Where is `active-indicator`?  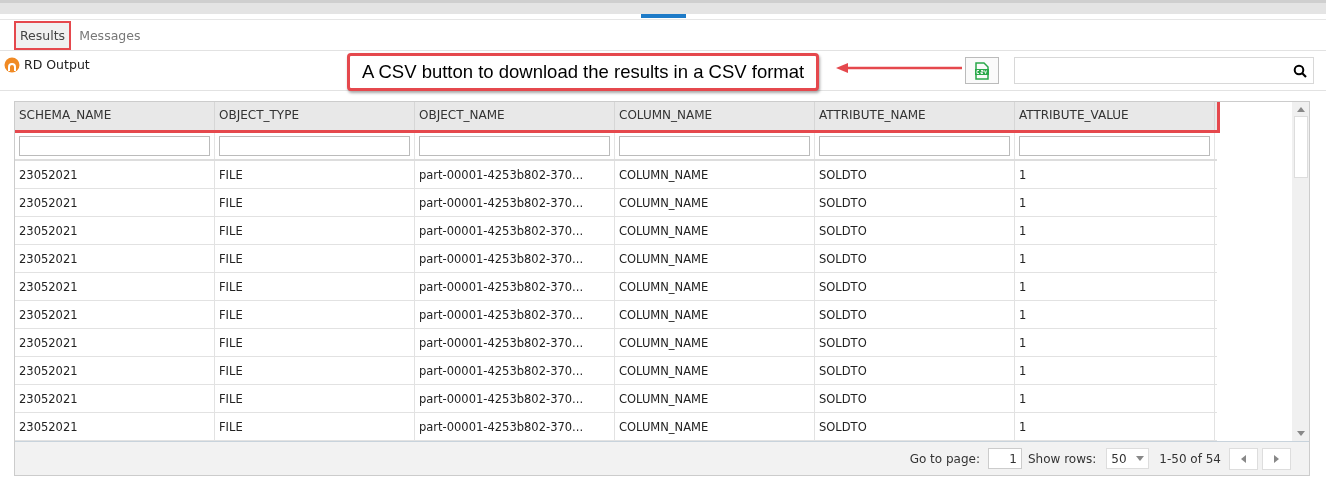 active-indicator is located at coordinates (663, 16).